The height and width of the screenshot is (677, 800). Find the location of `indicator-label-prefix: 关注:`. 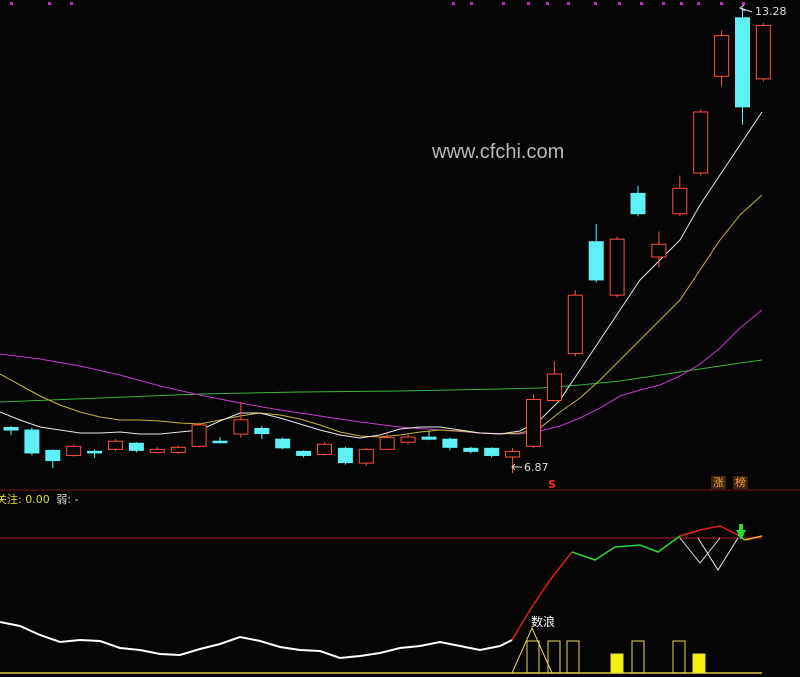

indicator-label-prefix: 关注: is located at coordinates (11, 499).